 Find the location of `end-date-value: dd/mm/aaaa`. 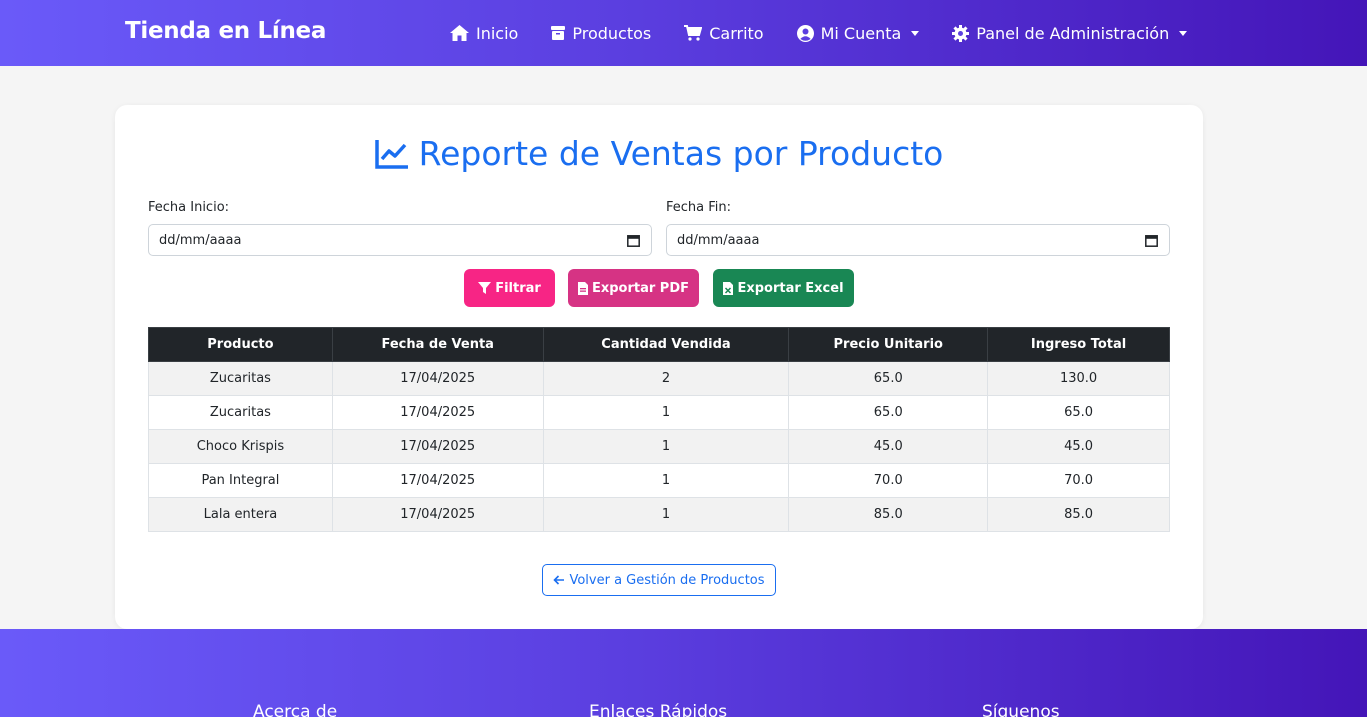

end-date-value: dd/mm/aaaa is located at coordinates (718, 240).